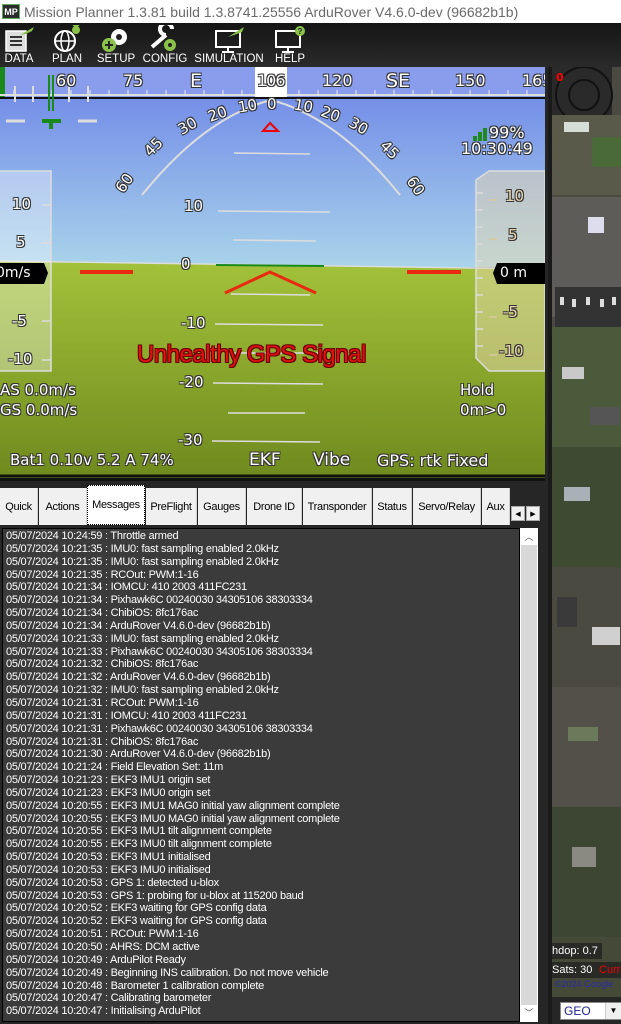 The height and width of the screenshot is (1024, 621). I want to click on map-layer-select: GEO ▼, so click(590, 1011).